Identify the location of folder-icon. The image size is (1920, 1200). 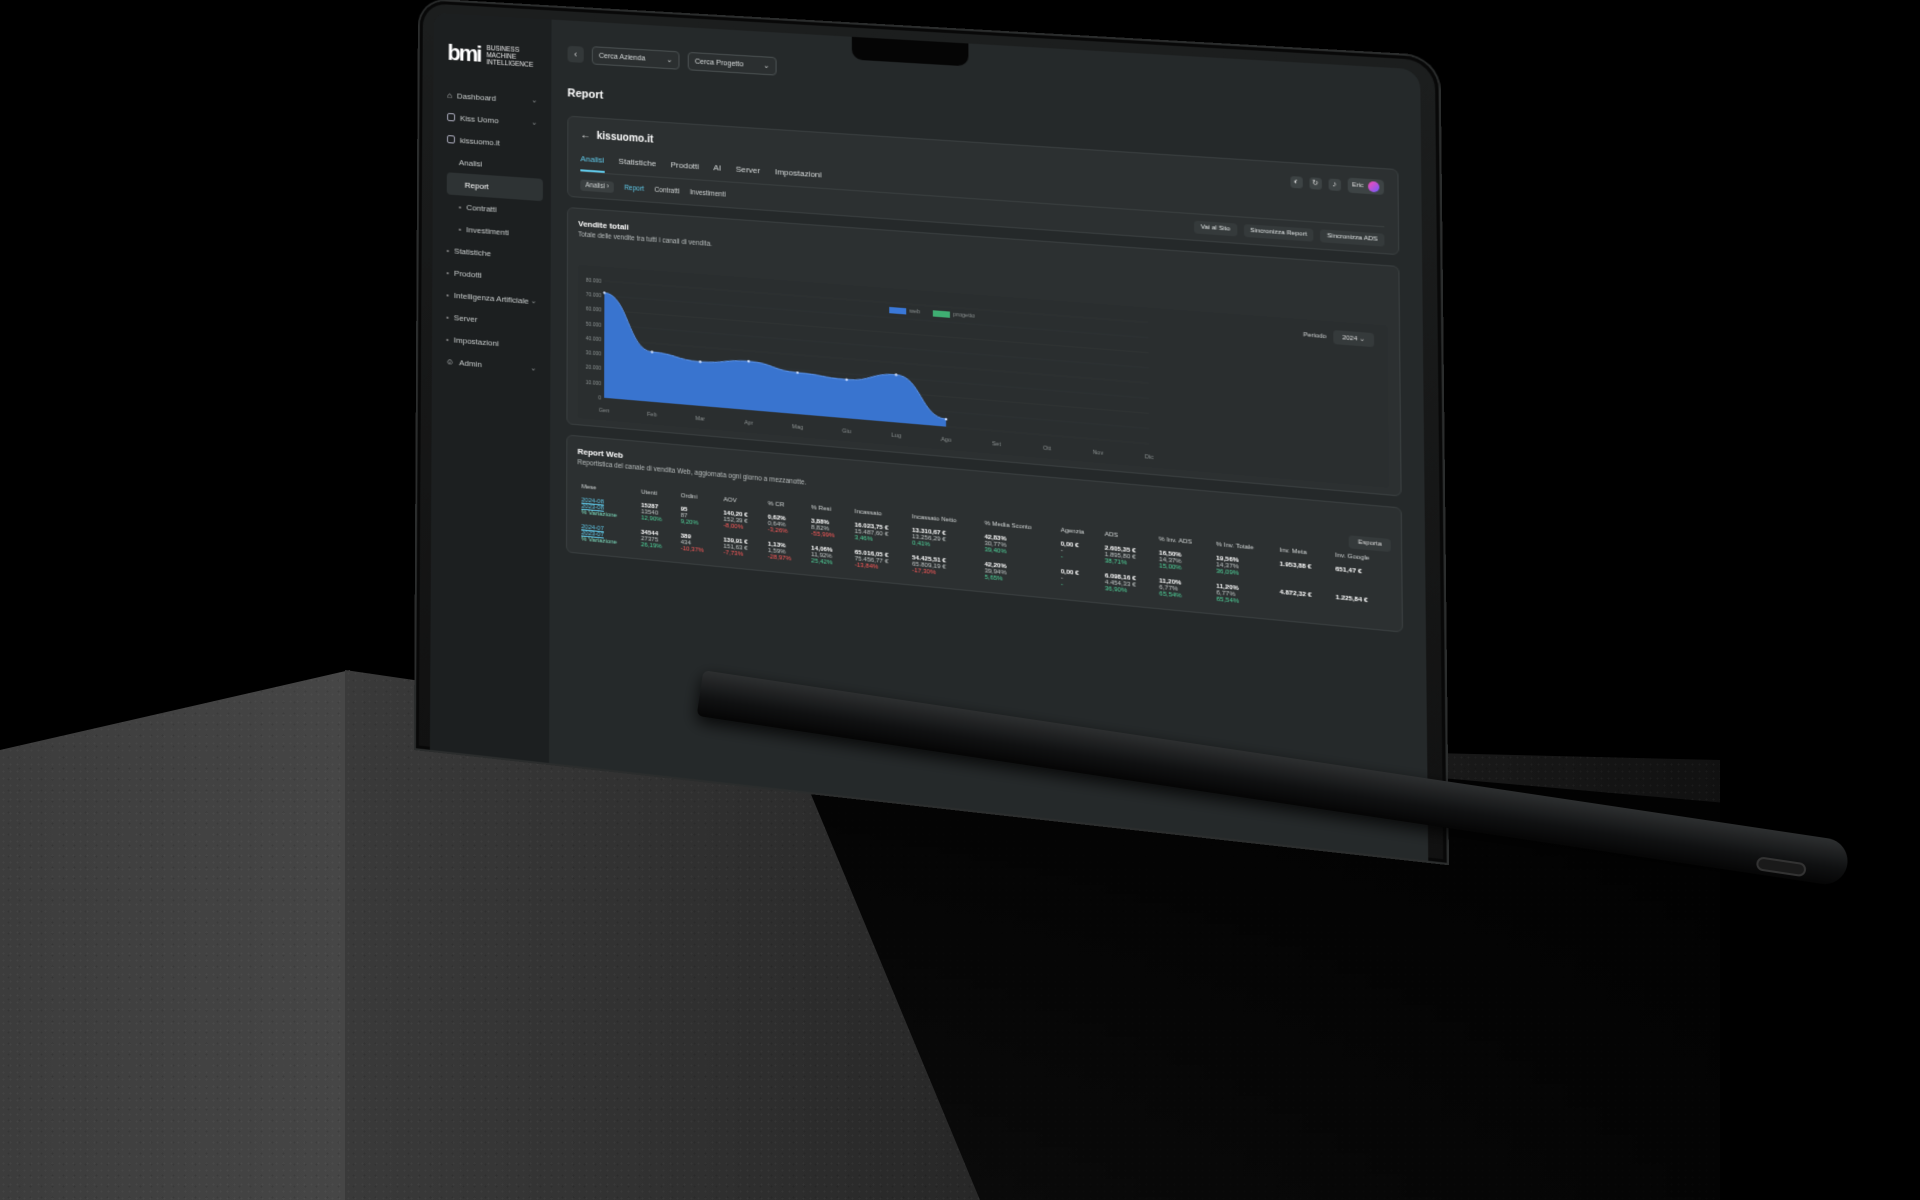
(450, 139).